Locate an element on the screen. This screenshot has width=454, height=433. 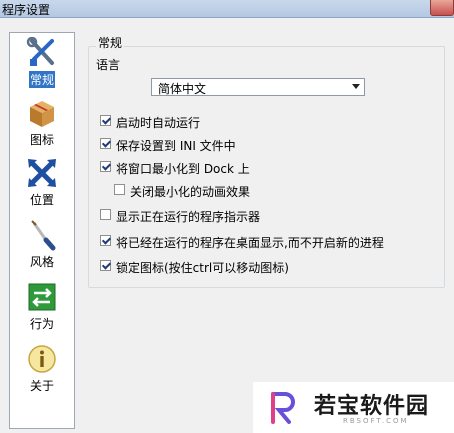
language-select: 简体中文 is located at coordinates (258, 87).